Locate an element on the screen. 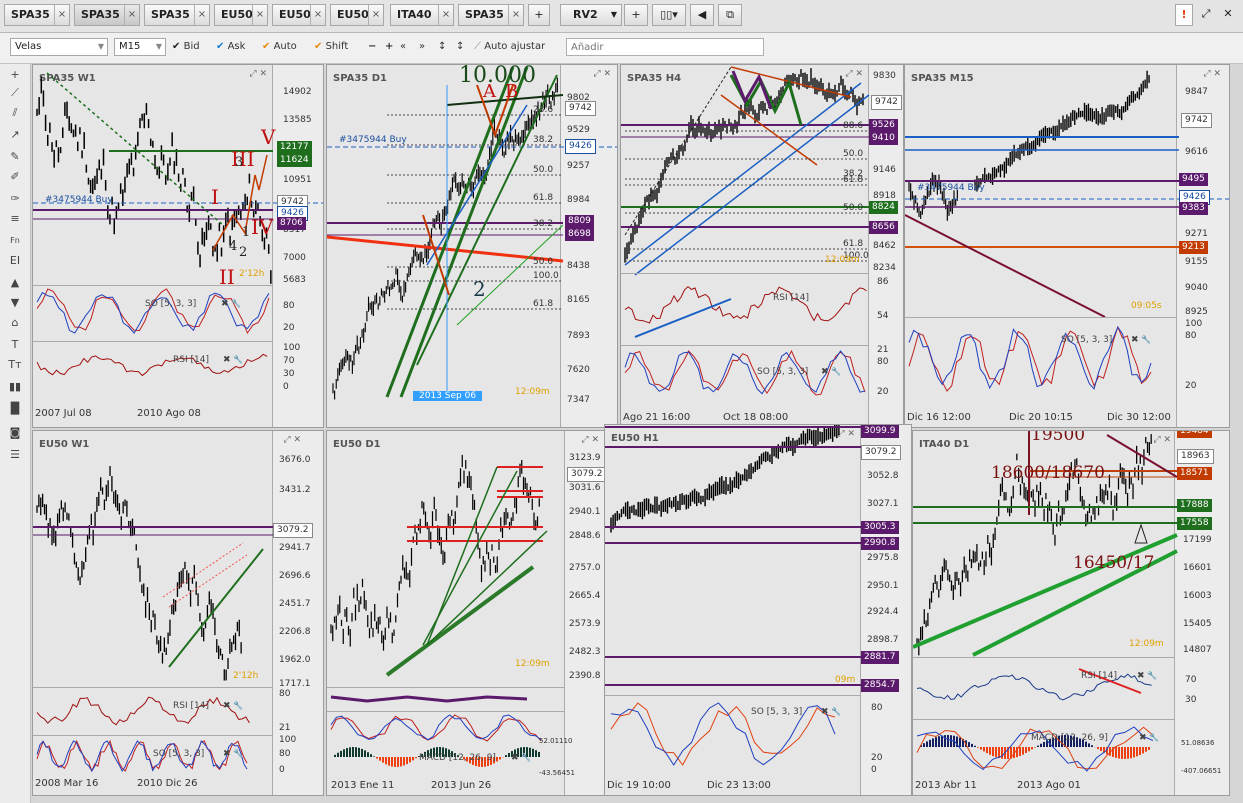 The height and width of the screenshot is (803, 1243). screenshot-tool: ◙ is located at coordinates (15, 433).